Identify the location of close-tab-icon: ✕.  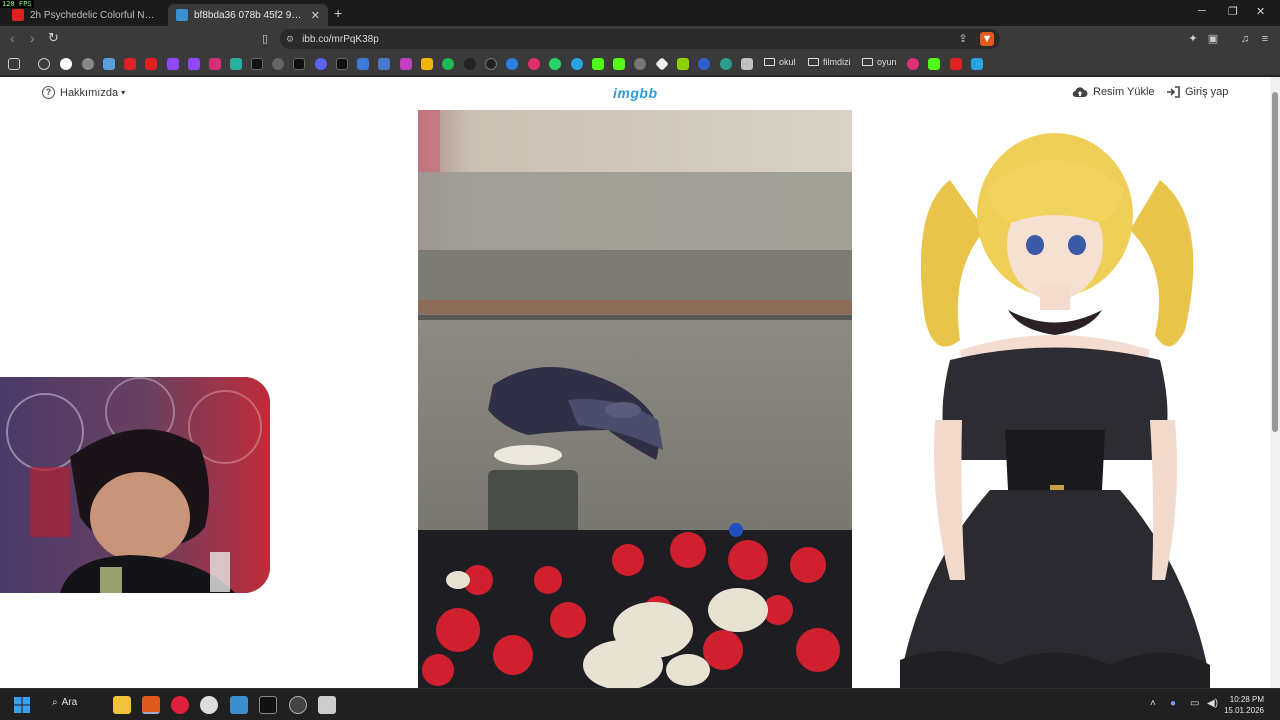
(315, 15).